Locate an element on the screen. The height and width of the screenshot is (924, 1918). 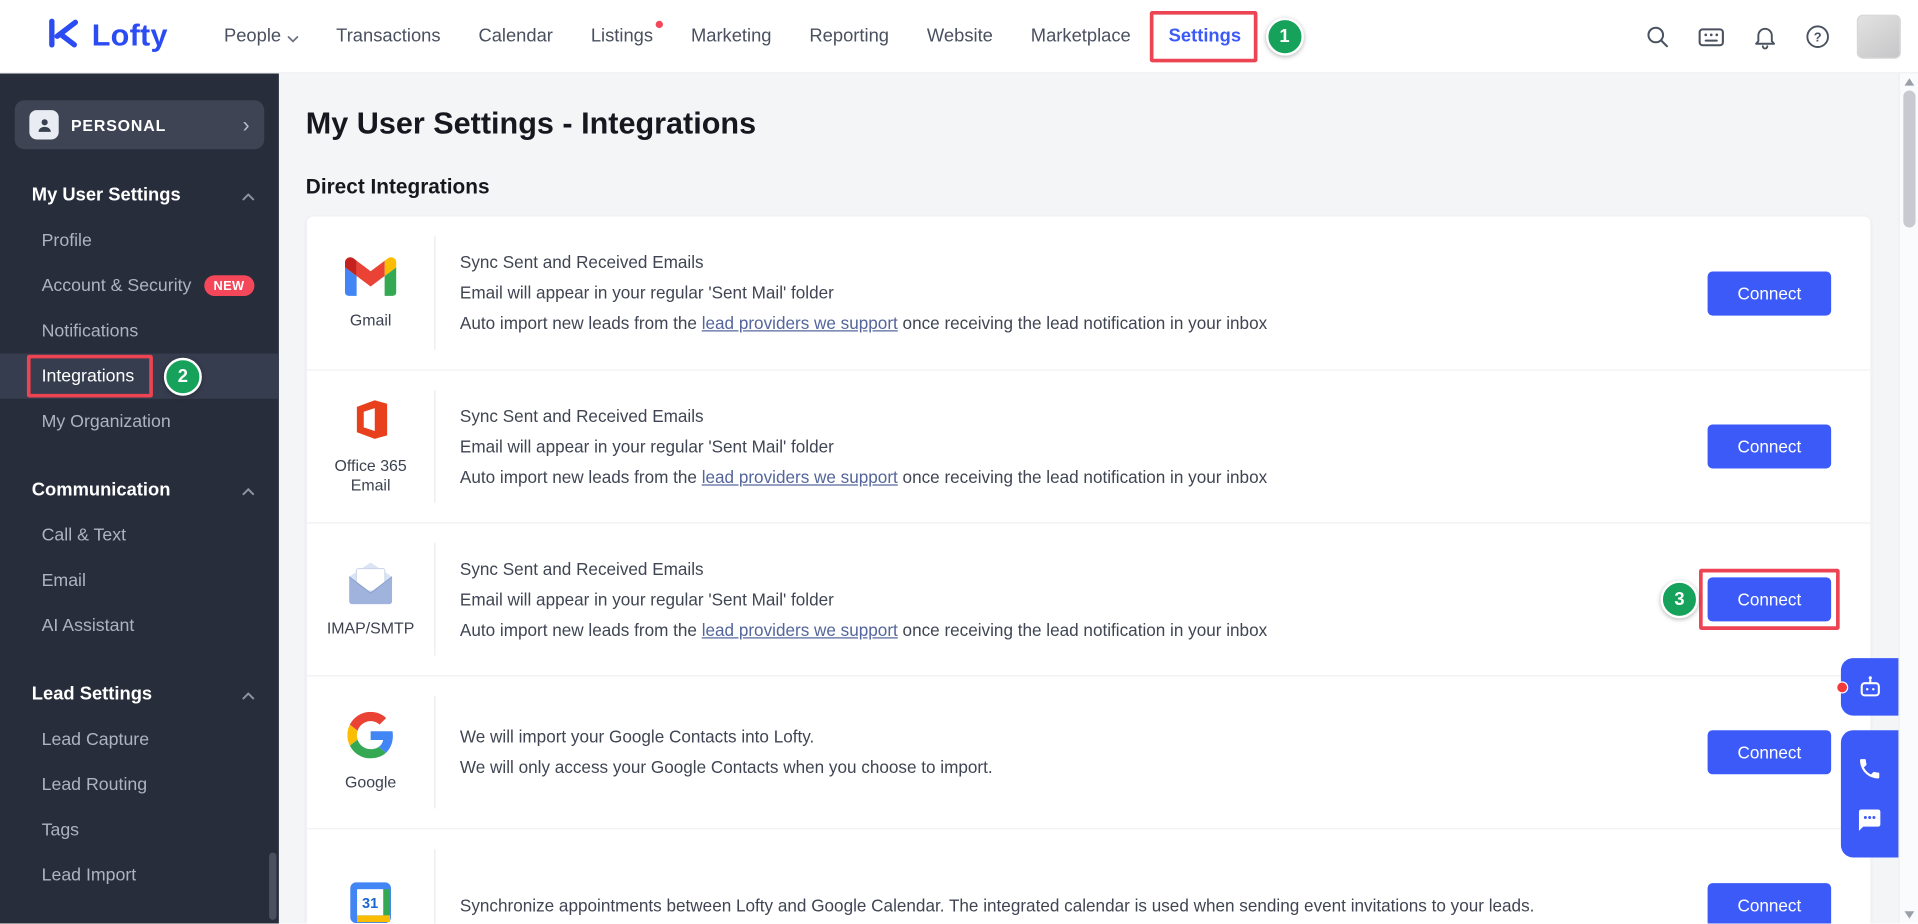
sidebar-item-tags: Tags is located at coordinates (139, 829).